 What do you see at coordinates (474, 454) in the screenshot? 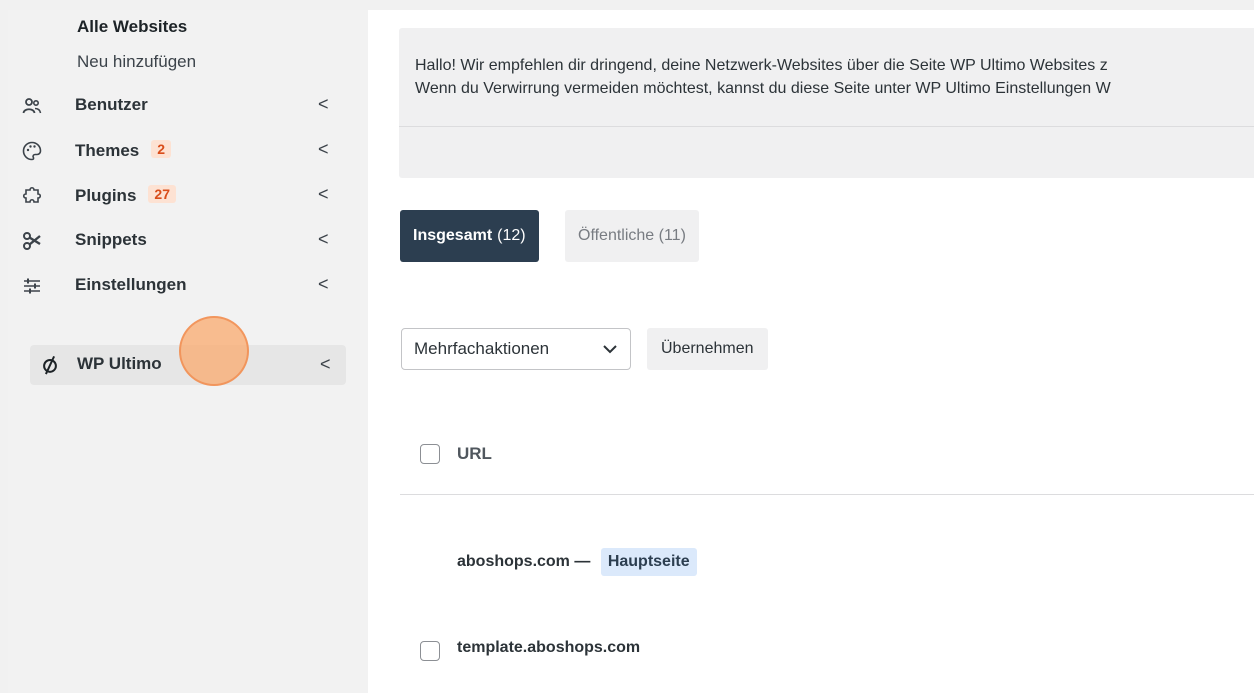
I see `column-header-url: URL` at bounding box center [474, 454].